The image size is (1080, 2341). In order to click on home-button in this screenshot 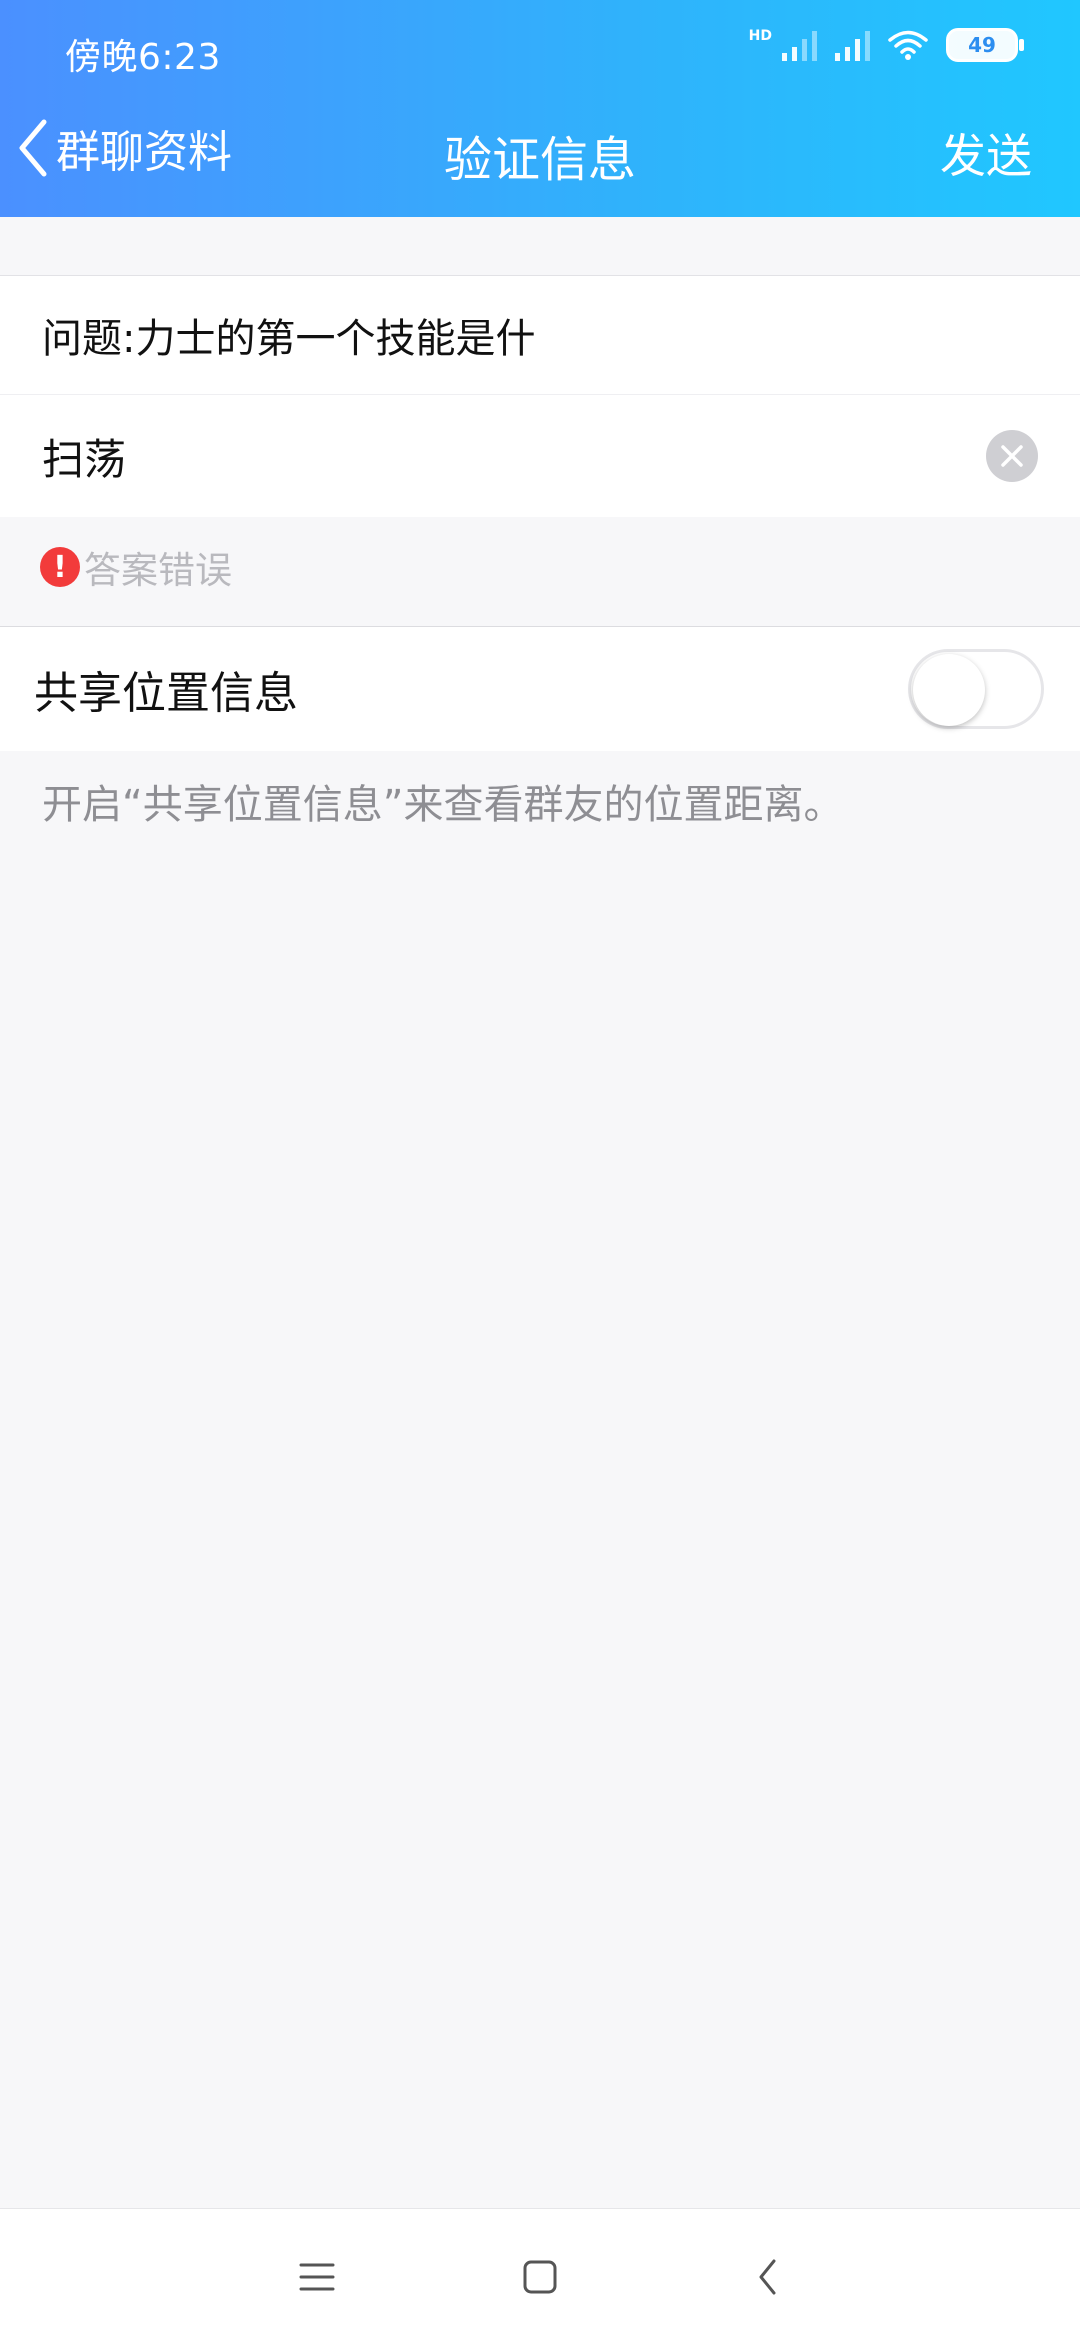, I will do `click(540, 2277)`.